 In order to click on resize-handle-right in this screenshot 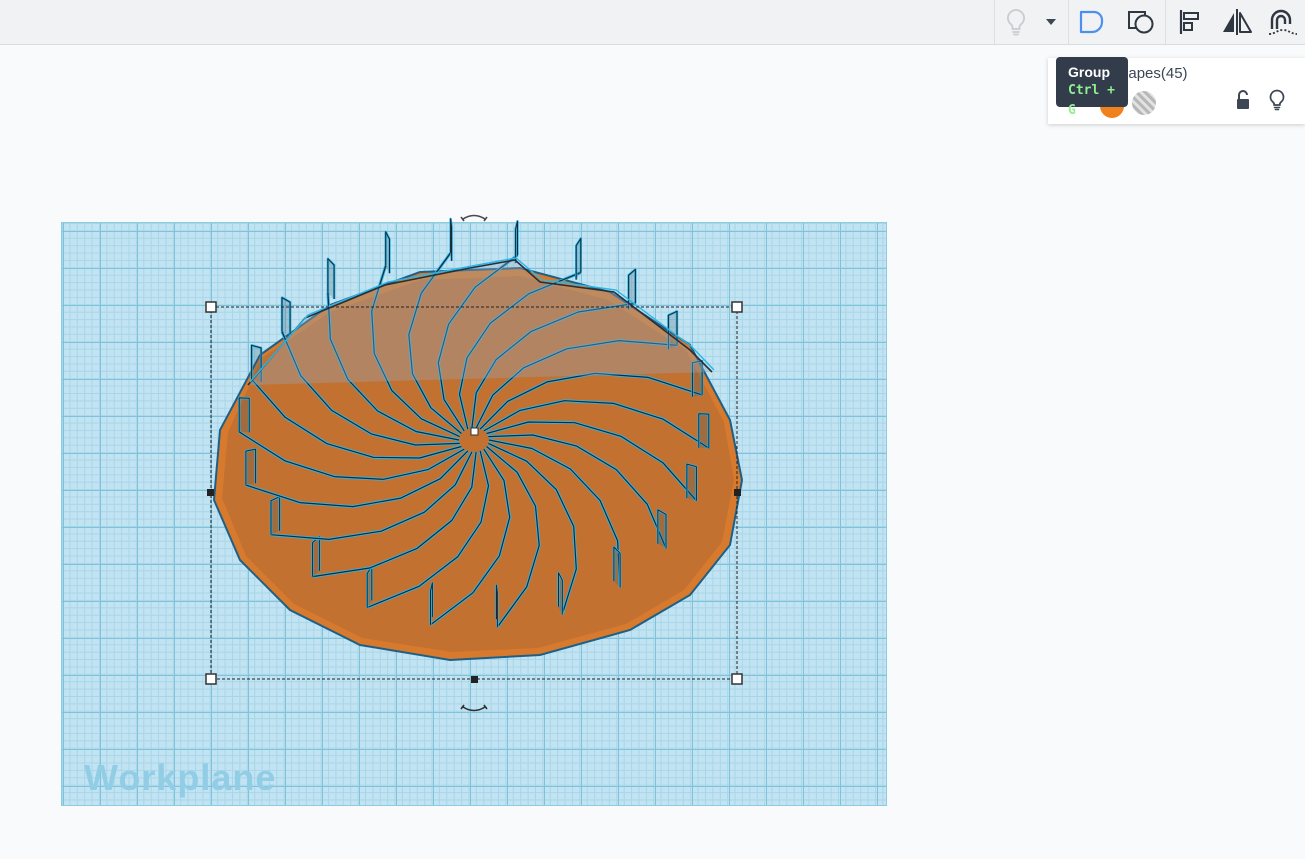, I will do `click(737, 492)`.